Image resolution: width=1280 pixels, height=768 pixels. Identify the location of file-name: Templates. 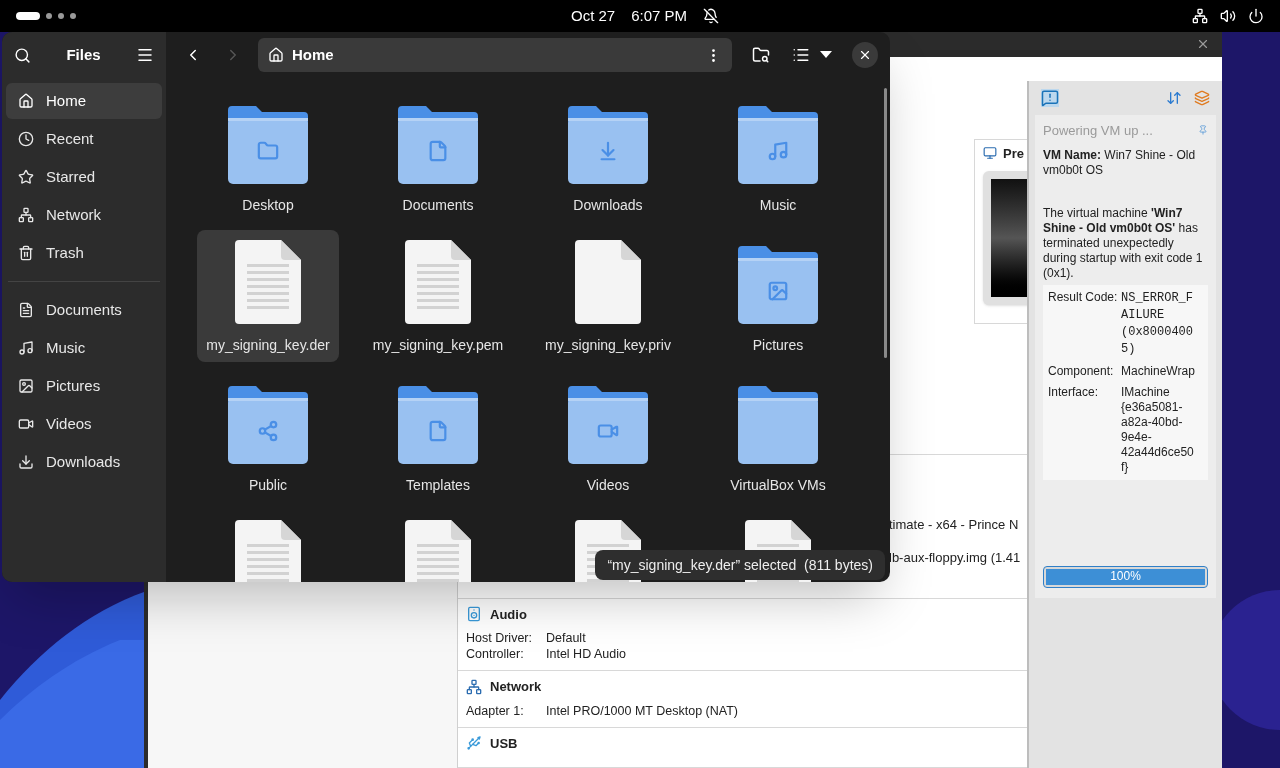
(438, 485).